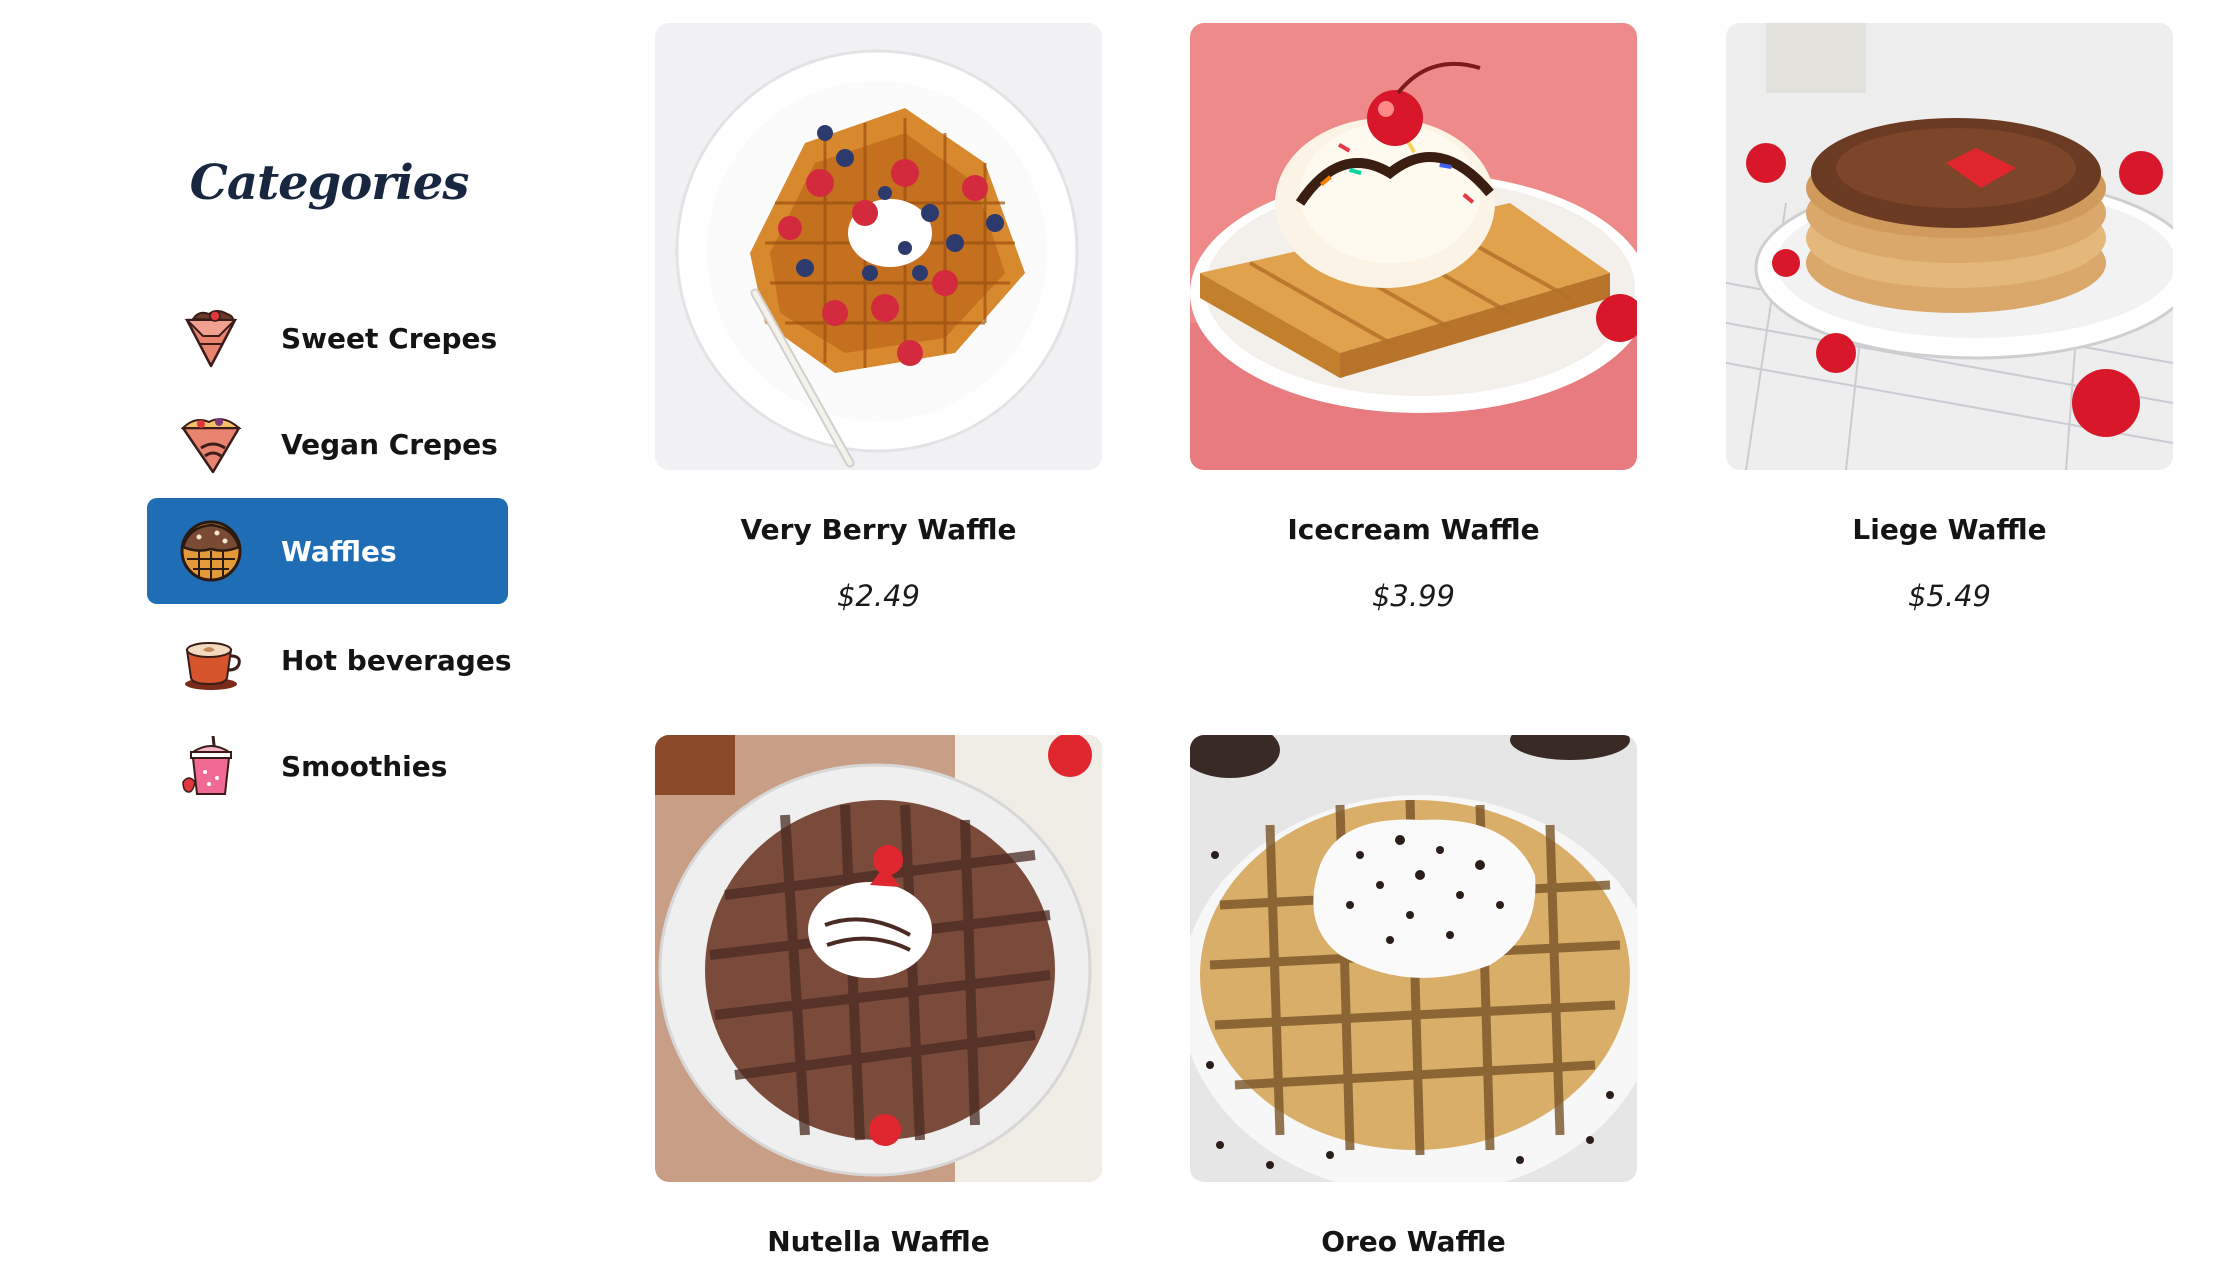  Describe the element at coordinates (1413, 1241) in the screenshot. I see `product-name: Oreo Waffle` at that location.